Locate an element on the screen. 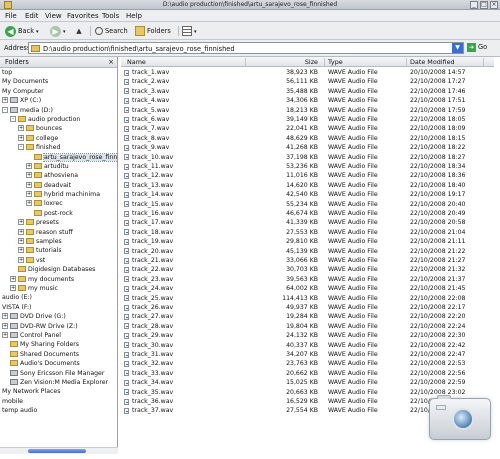 This screenshot has height=459, width=500. camera-icon is located at coordinates (460, 417).